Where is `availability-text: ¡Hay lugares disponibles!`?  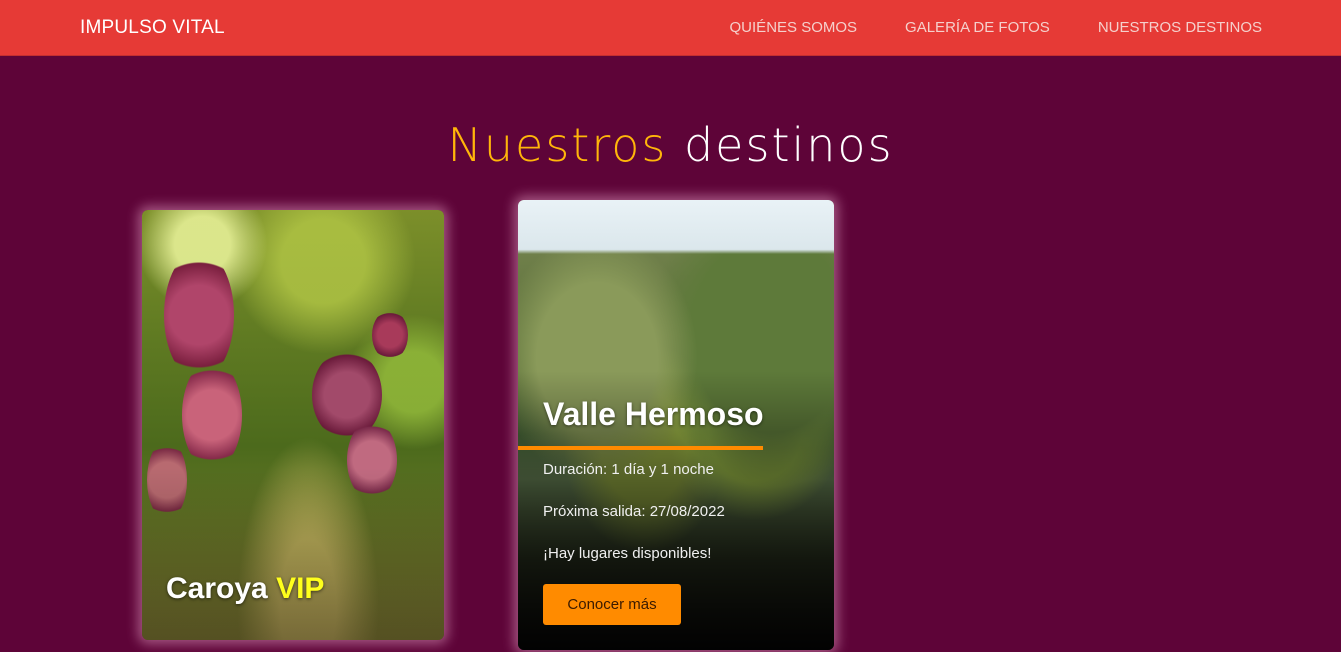 availability-text: ¡Hay lugares disponibles! is located at coordinates (627, 553).